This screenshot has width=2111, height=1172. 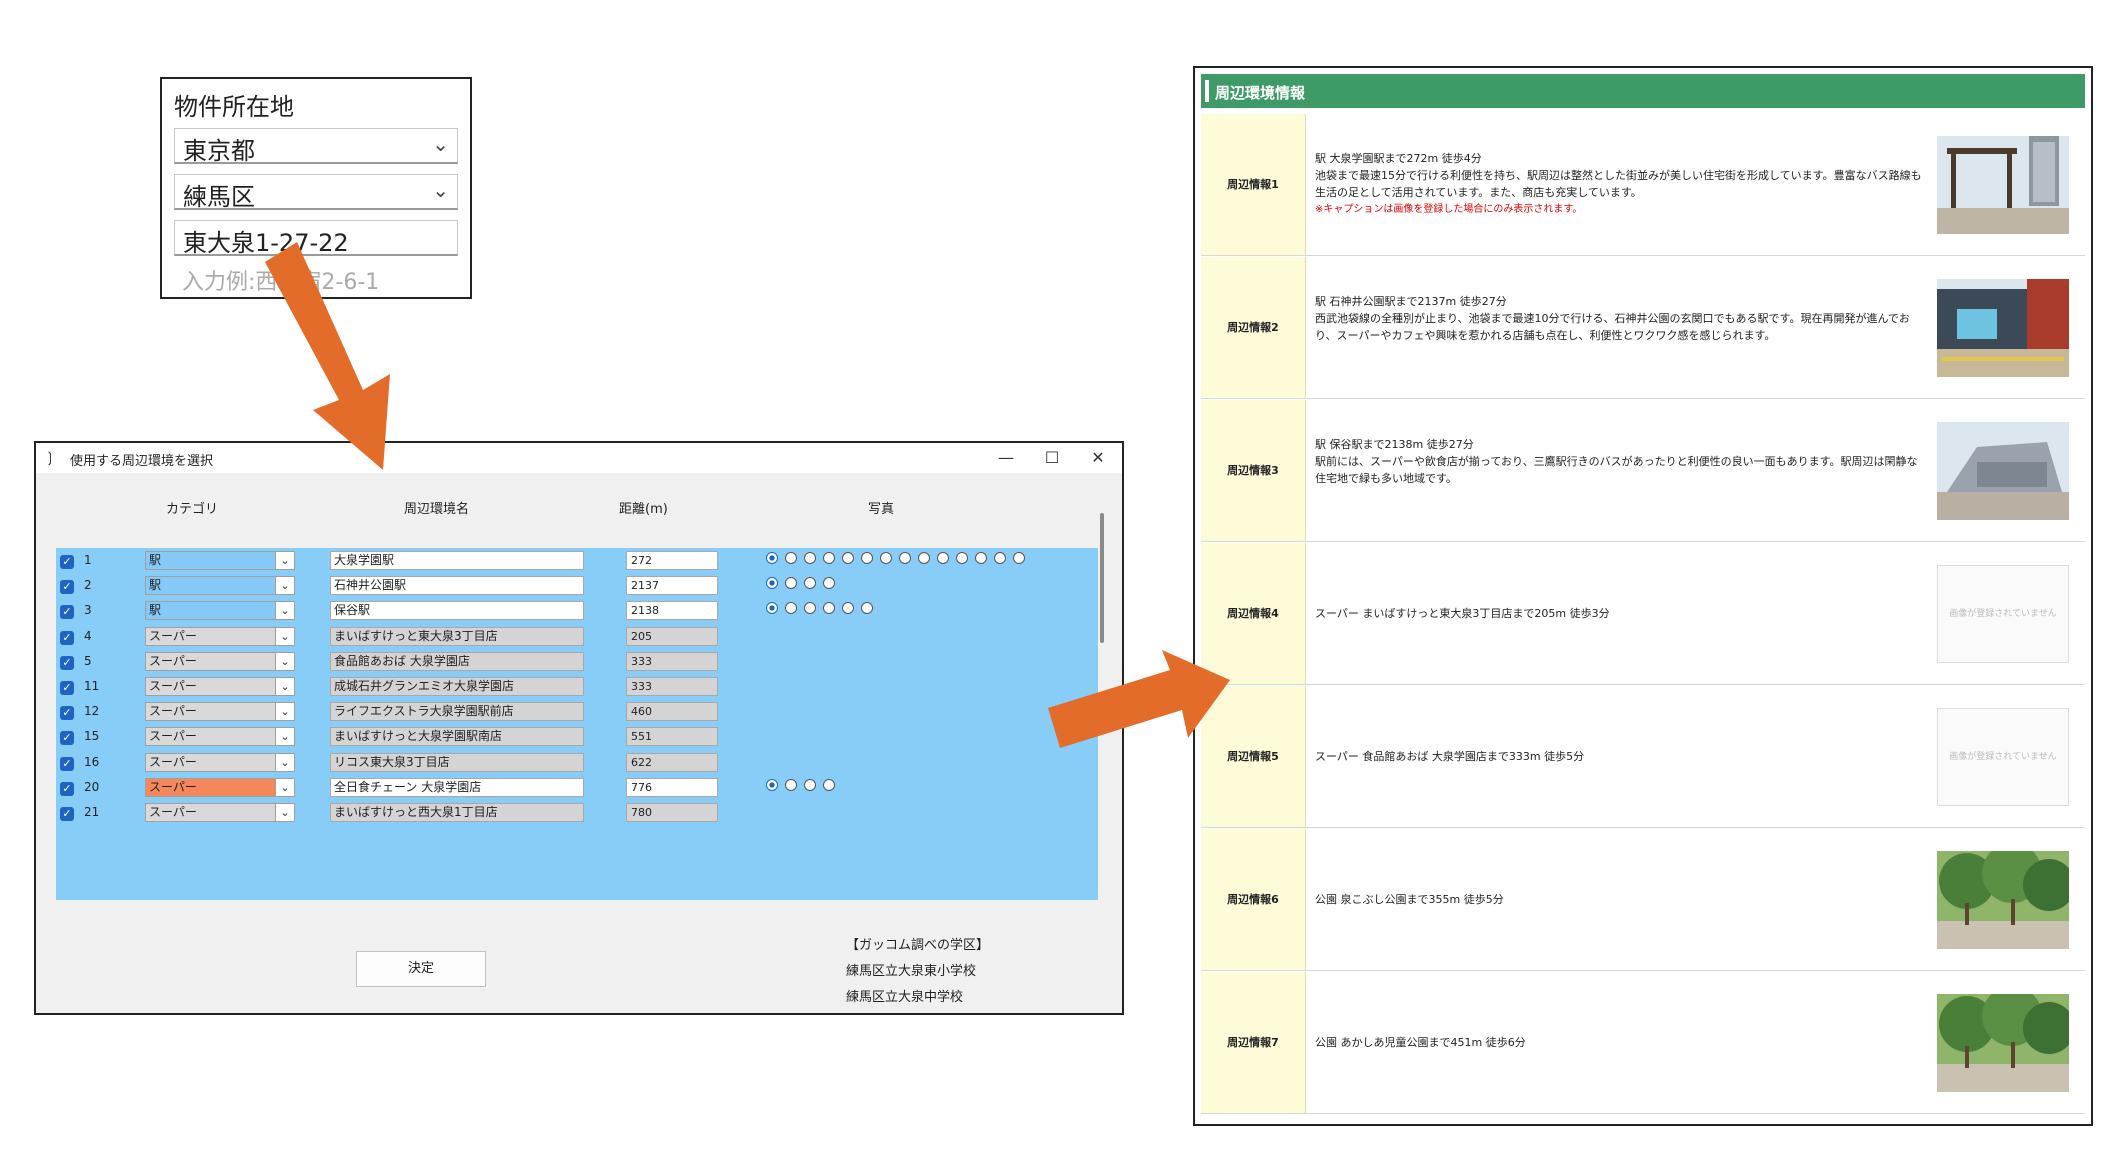 I want to click on name-field: 石神井公園駅, so click(x=457, y=586).